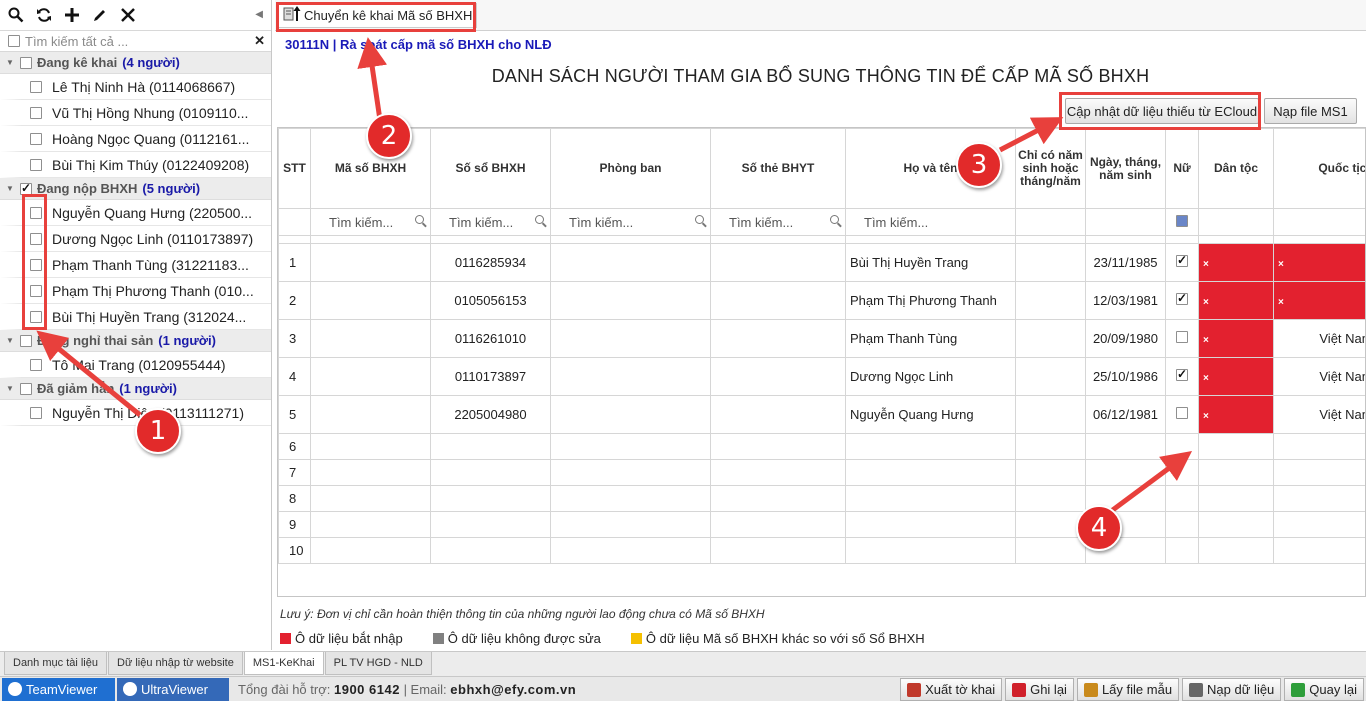 Image resolution: width=1366 pixels, height=701 pixels. Describe the element at coordinates (490, 168) in the screenshot. I see `column-header: Số sổ BHXH` at that location.